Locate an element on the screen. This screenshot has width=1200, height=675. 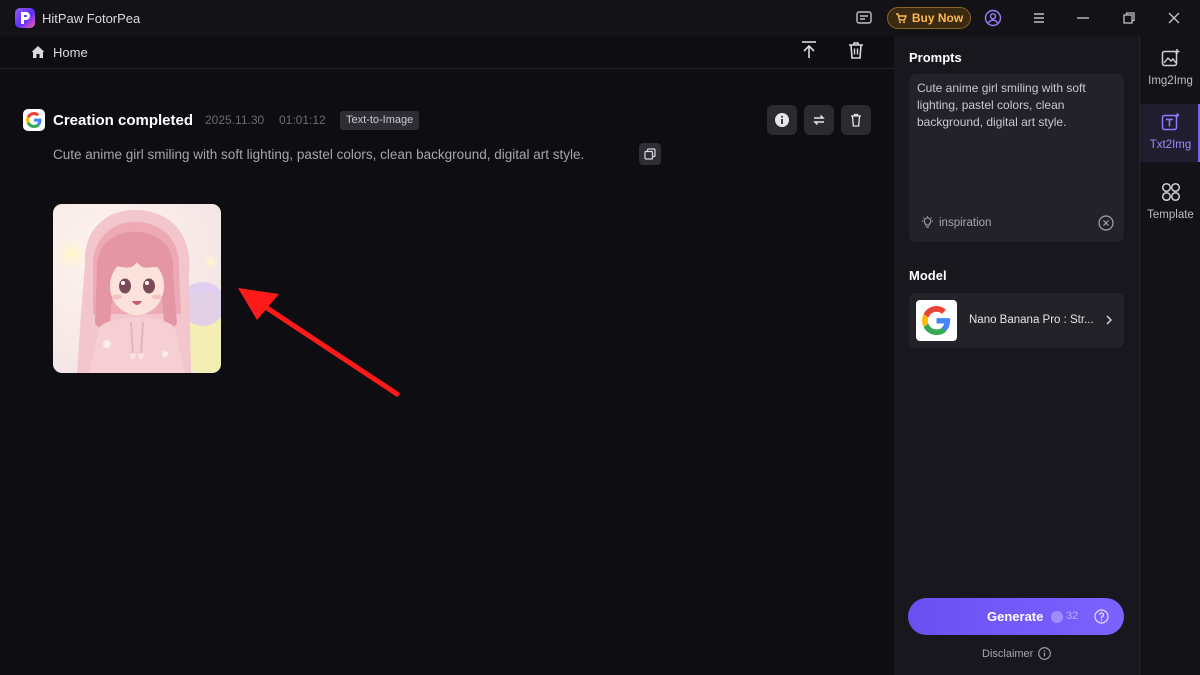
clear-prompt-icon is located at coordinates (1106, 223).